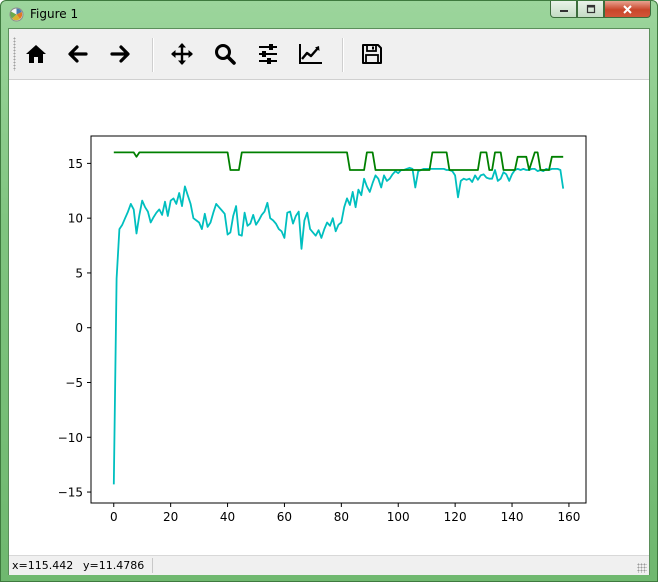 Image resolution: width=658 pixels, height=582 pixels. I want to click on x-tick-label: 160, so click(568, 517).